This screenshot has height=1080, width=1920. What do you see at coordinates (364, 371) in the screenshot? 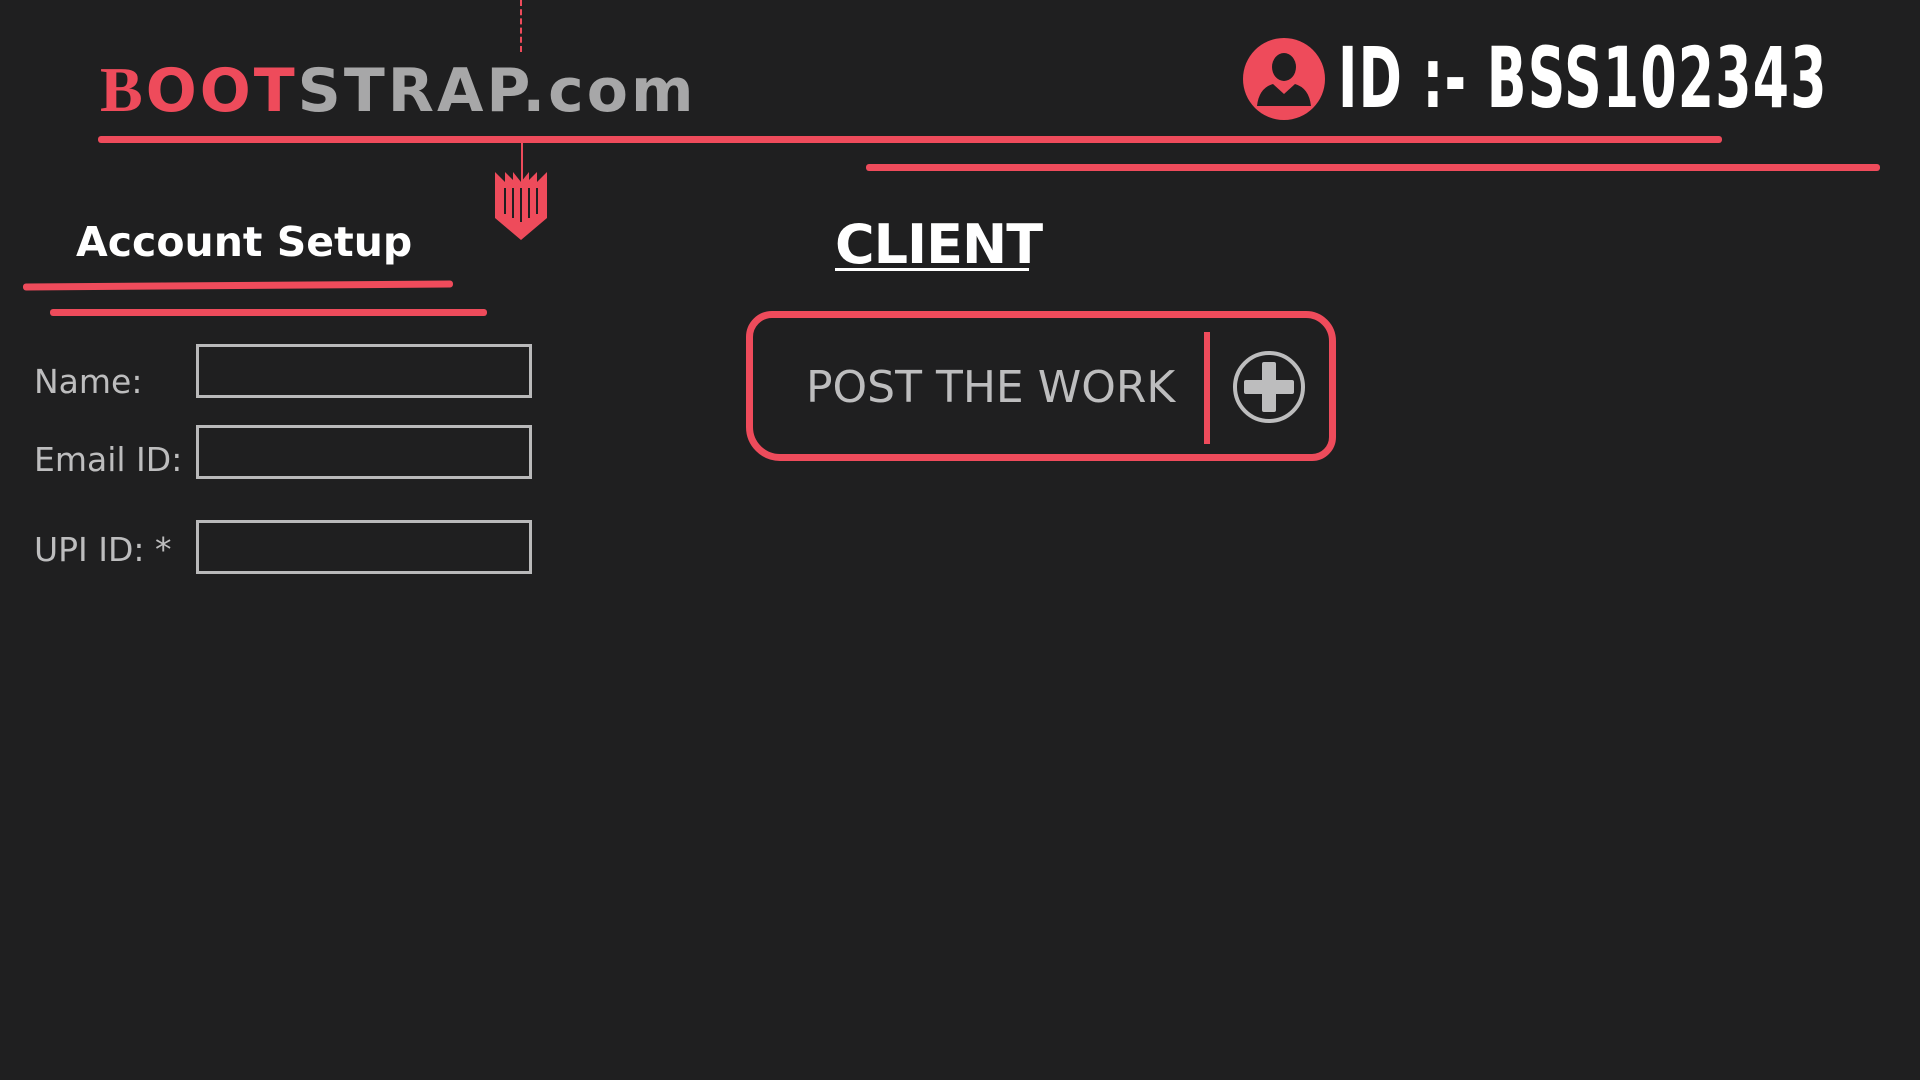
I see `name-input` at bounding box center [364, 371].